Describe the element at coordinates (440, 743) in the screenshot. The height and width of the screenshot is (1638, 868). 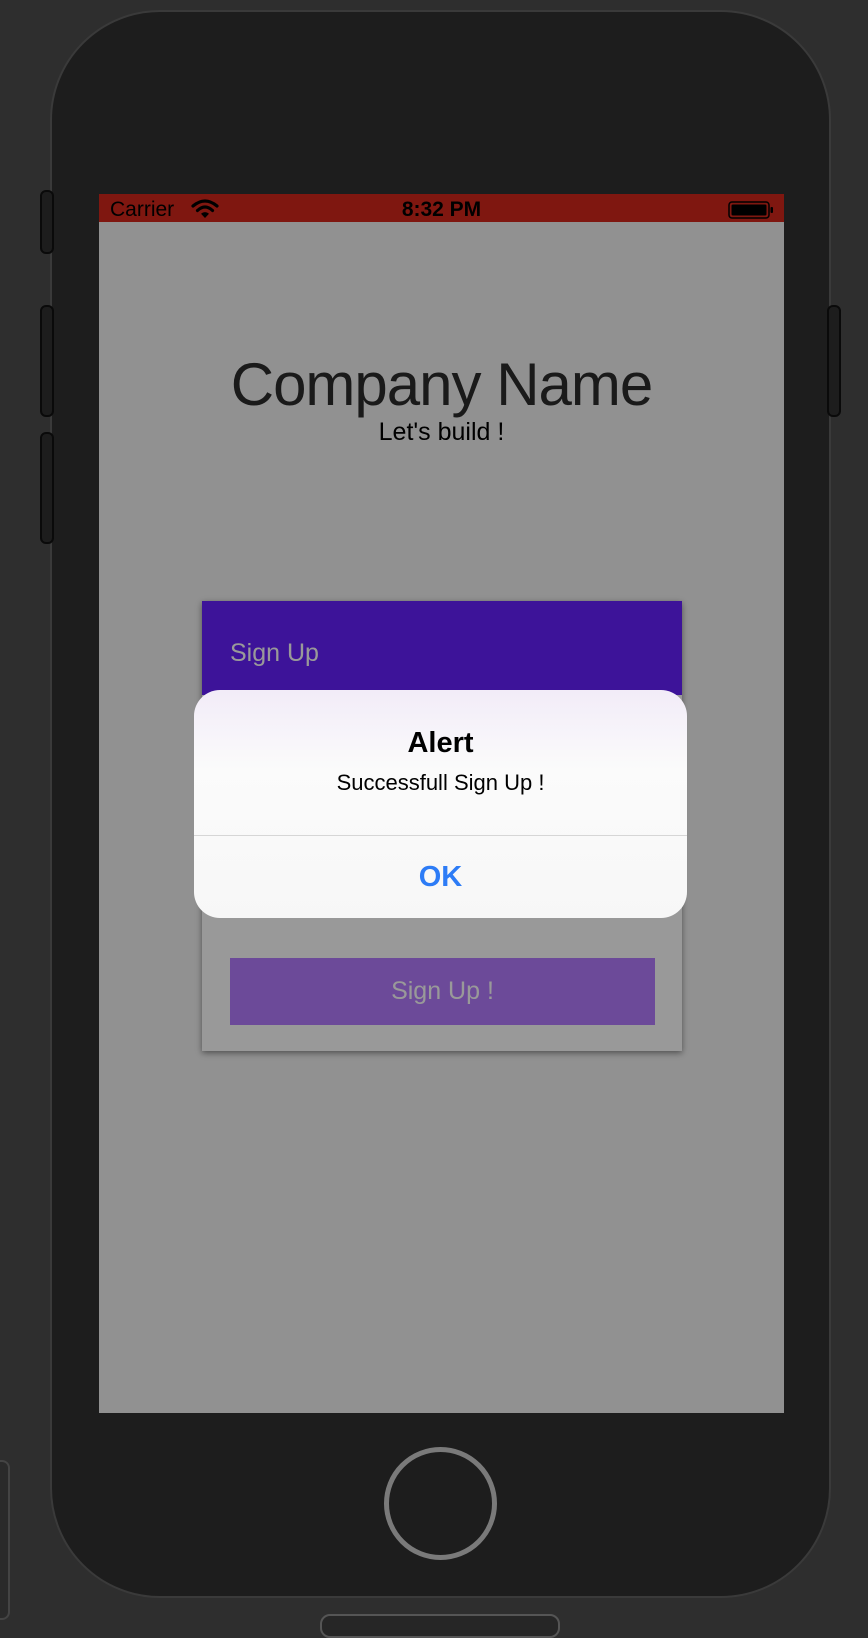
I see `alert-title: Alert` at that location.